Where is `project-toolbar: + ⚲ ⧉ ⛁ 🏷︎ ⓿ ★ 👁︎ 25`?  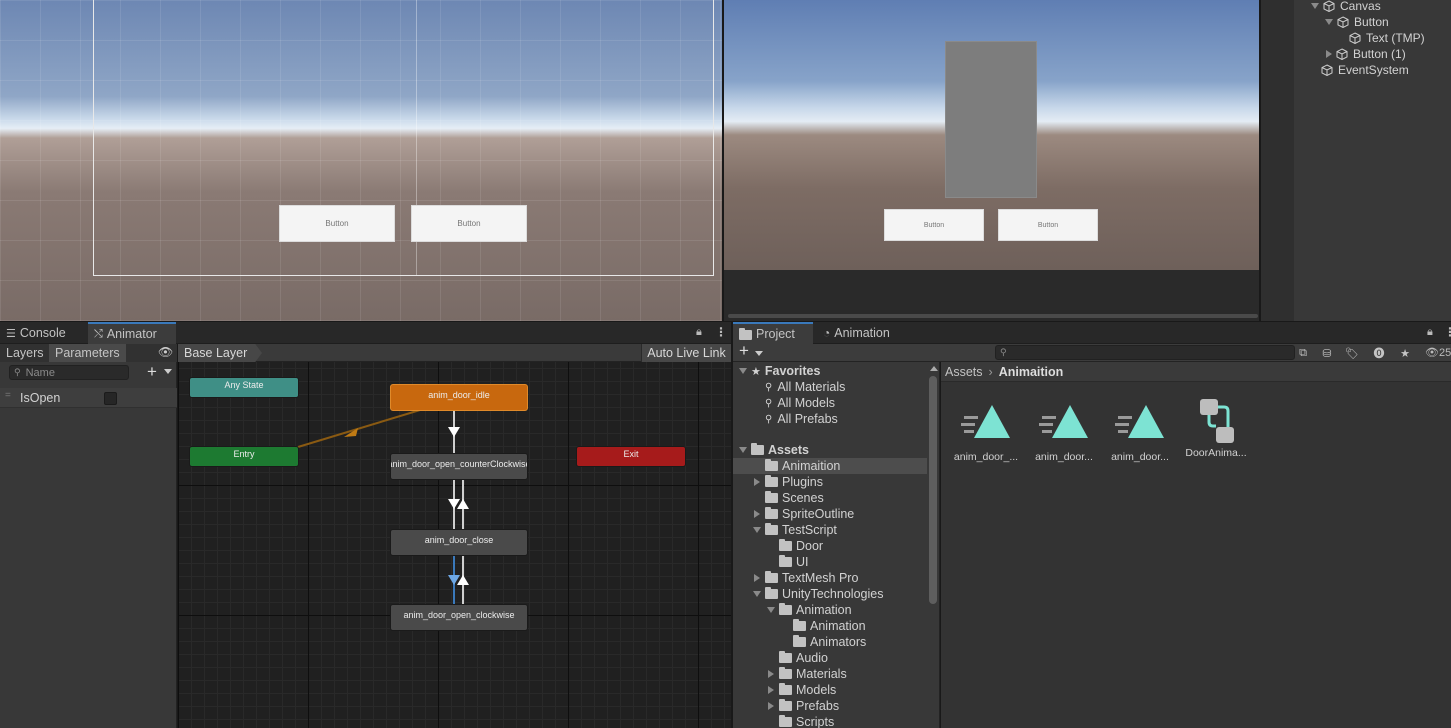
project-toolbar: + ⚲ ⧉ ⛁ 🏷︎ ⓿ ★ 👁︎ 25 is located at coordinates (1092, 351).